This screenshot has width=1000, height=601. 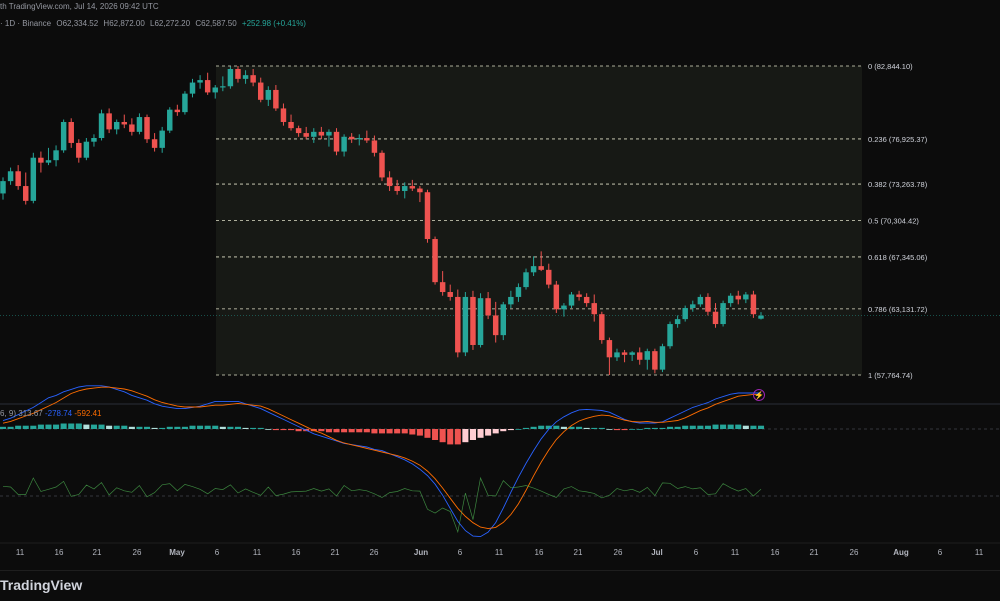 I want to click on interval-label: · 1D · Binance, so click(x=26, y=23).